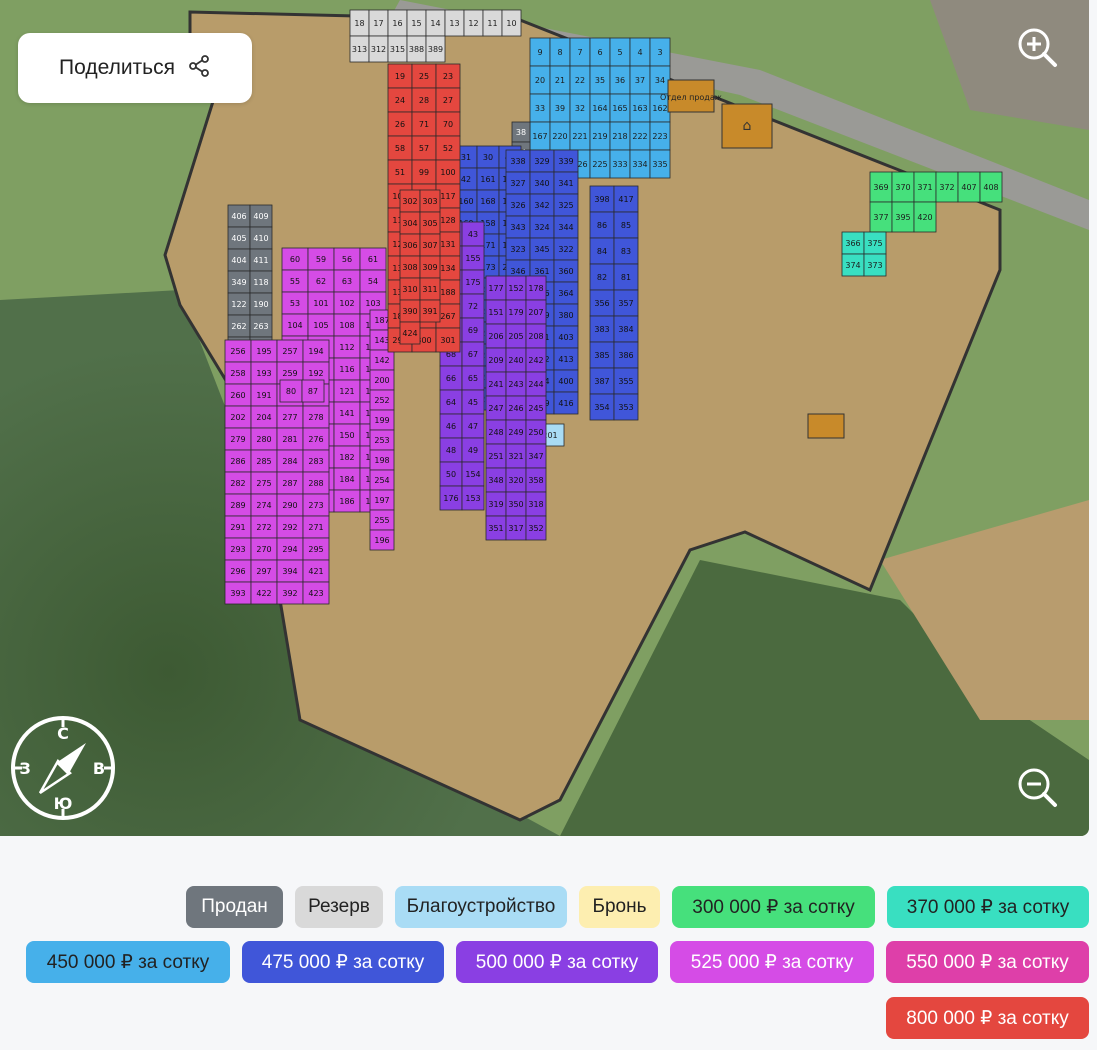 This screenshot has width=1097, height=1050. I want to click on plot-number: 347, so click(535, 456).